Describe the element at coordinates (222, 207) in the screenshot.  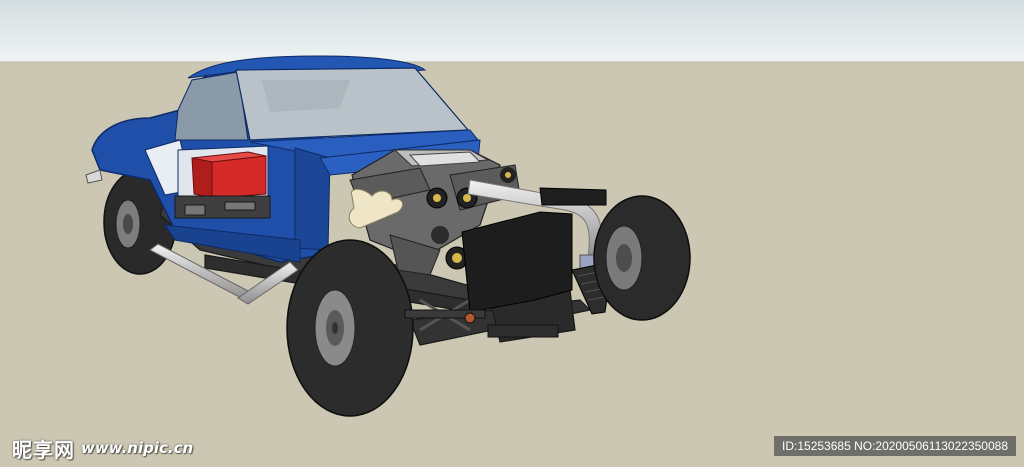
I see `underside-parts` at that location.